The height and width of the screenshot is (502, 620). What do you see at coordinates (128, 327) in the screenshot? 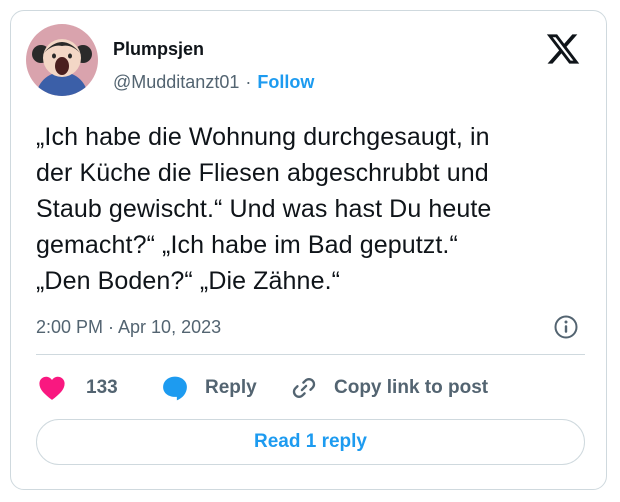
I see `tweet-timestamp: 2:00 PM · Apr 10, 2023` at bounding box center [128, 327].